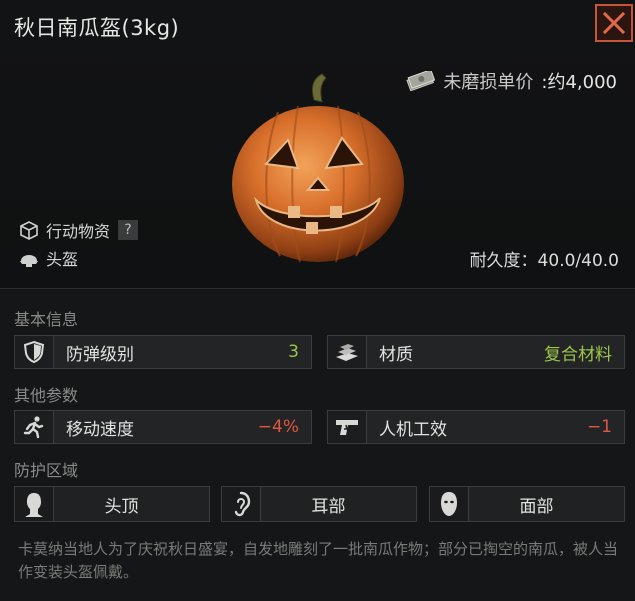 The height and width of the screenshot is (601, 635). What do you see at coordinates (100, 354) in the screenshot?
I see `stat-name: 防弹级别` at bounding box center [100, 354].